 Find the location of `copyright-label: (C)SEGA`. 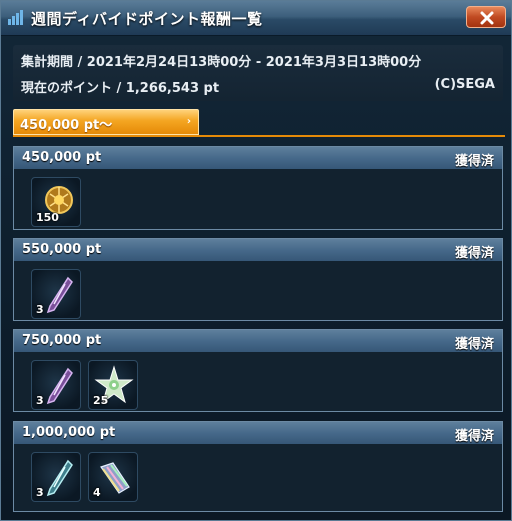

copyright-label: (C)SEGA is located at coordinates (464, 84).